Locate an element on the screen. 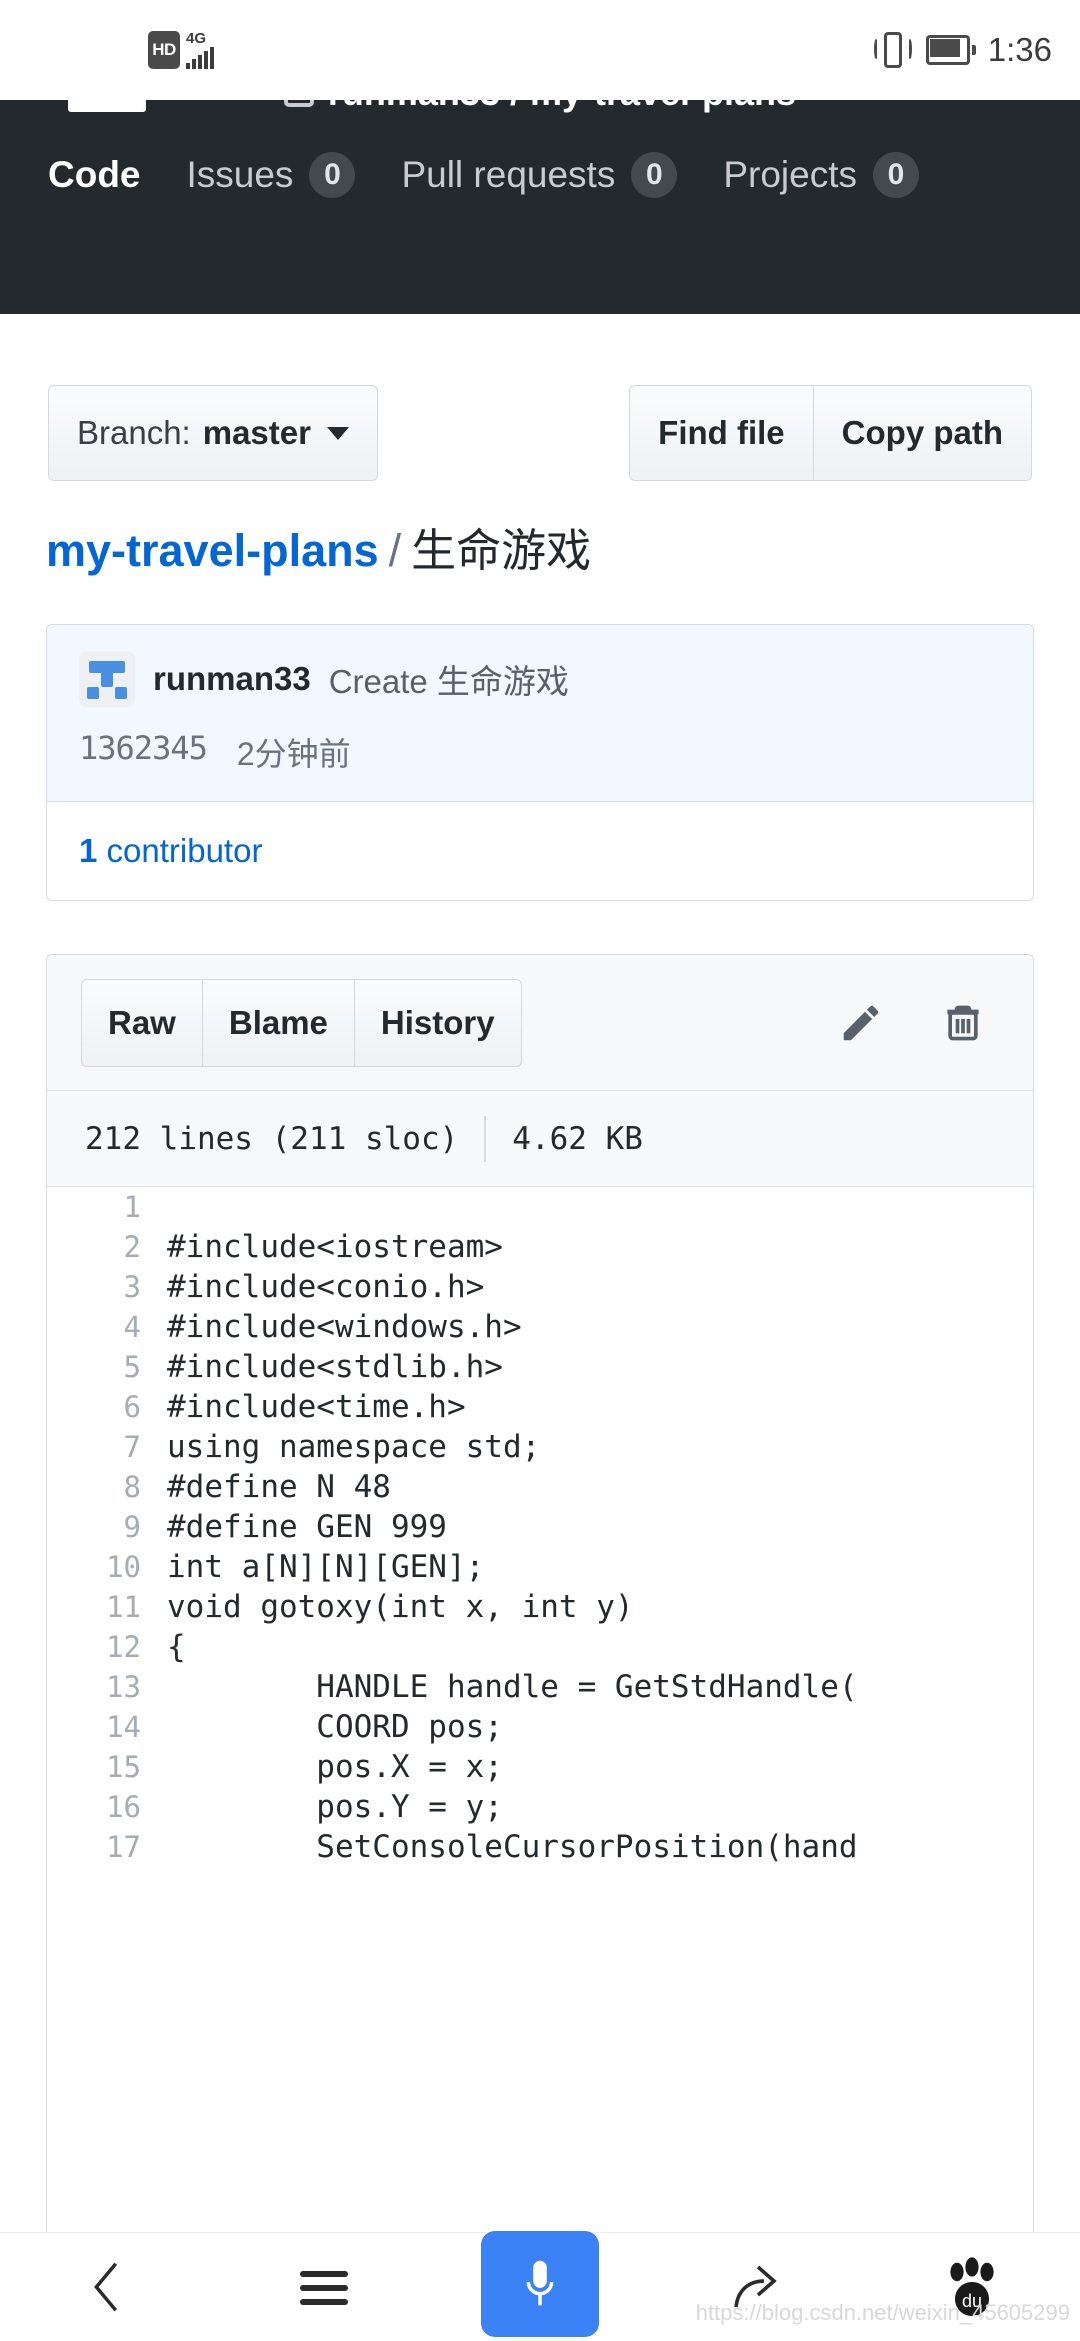 This screenshot has width=1080, height=2341. pencil-icon is located at coordinates (861, 1023).